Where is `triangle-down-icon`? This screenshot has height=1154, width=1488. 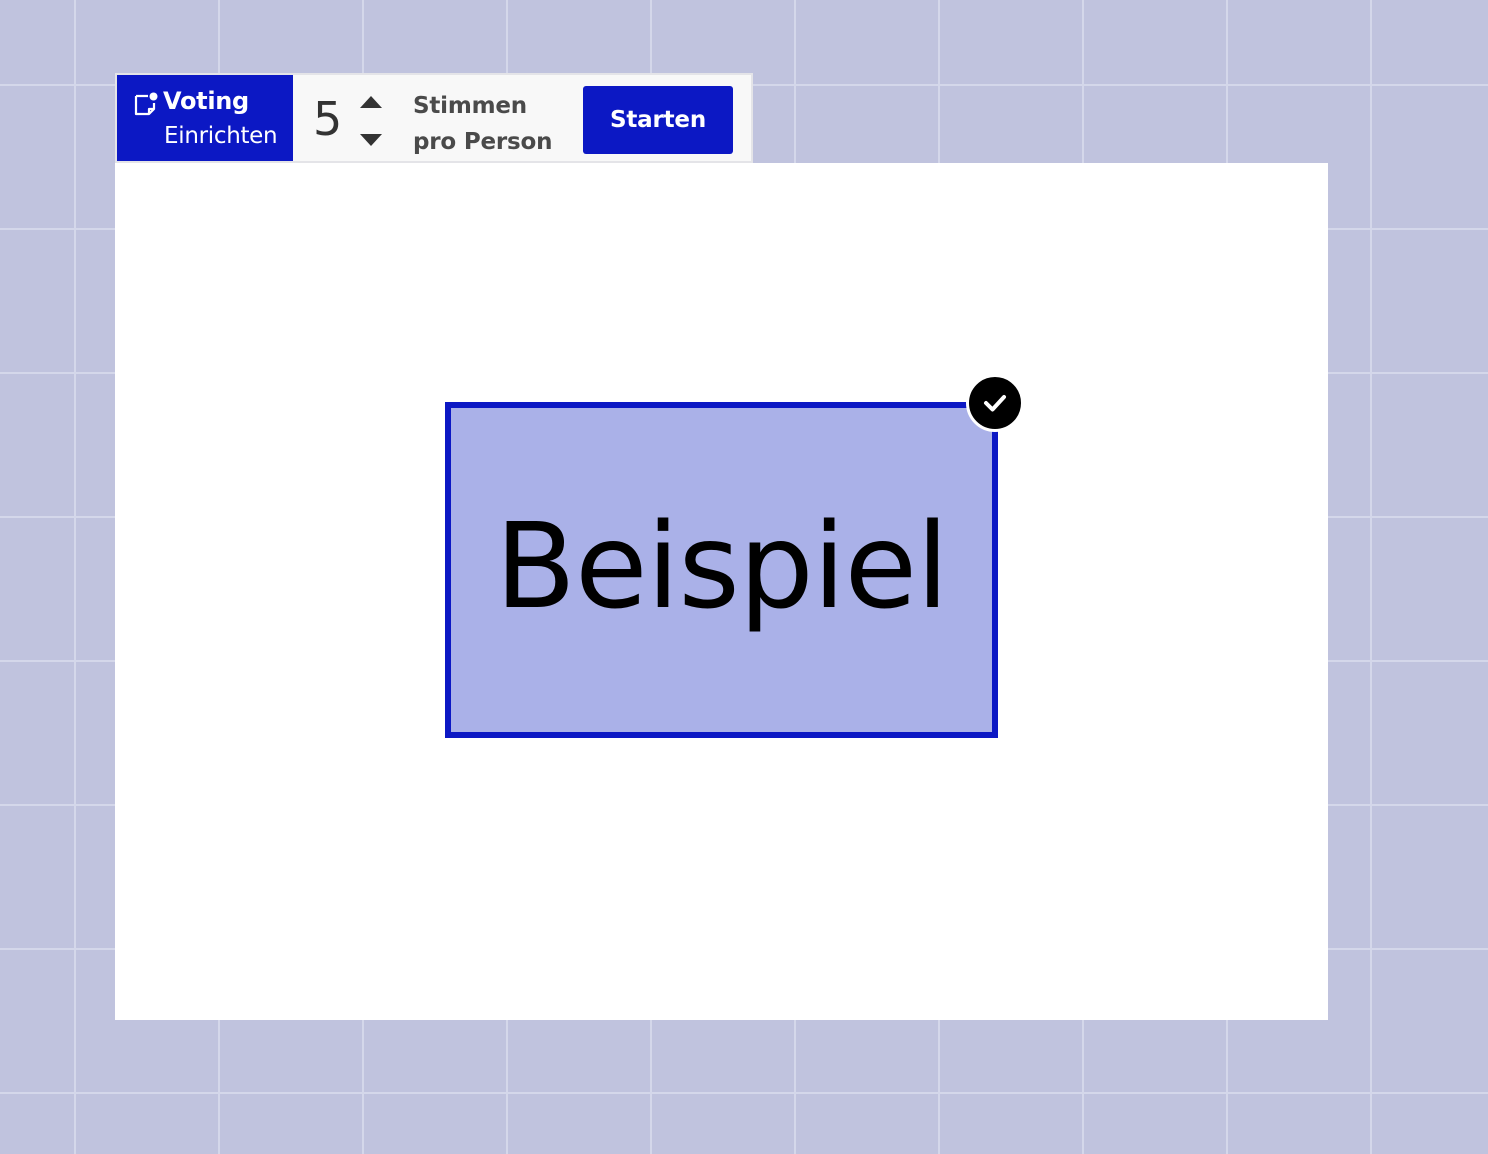
triangle-down-icon is located at coordinates (371, 140).